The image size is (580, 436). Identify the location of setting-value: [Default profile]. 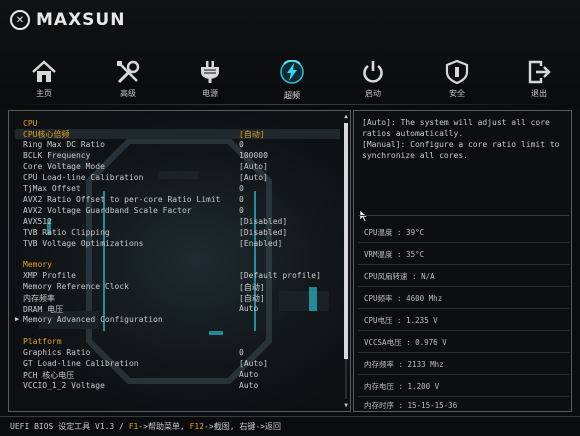
(280, 275).